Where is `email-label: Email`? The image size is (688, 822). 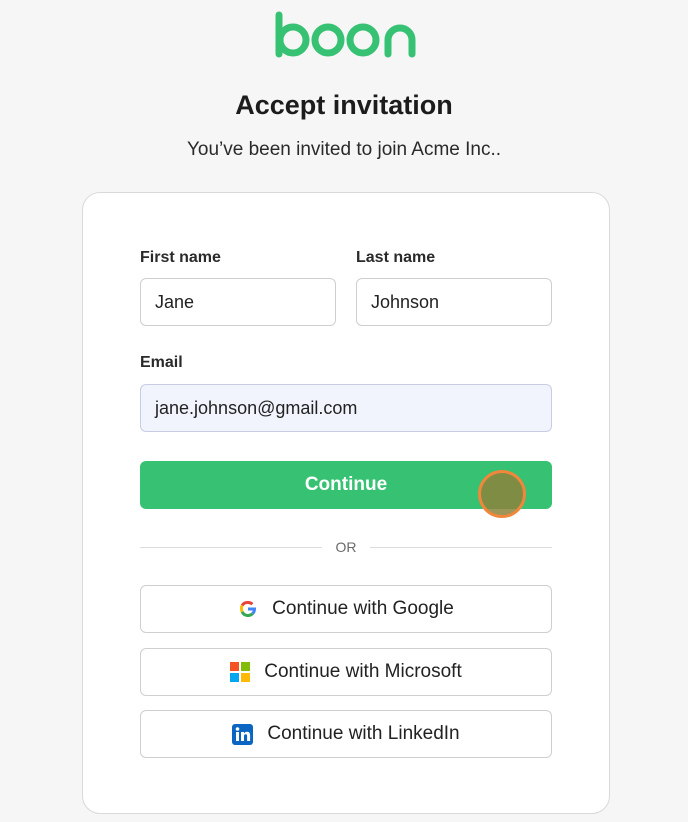
email-label: Email is located at coordinates (161, 362).